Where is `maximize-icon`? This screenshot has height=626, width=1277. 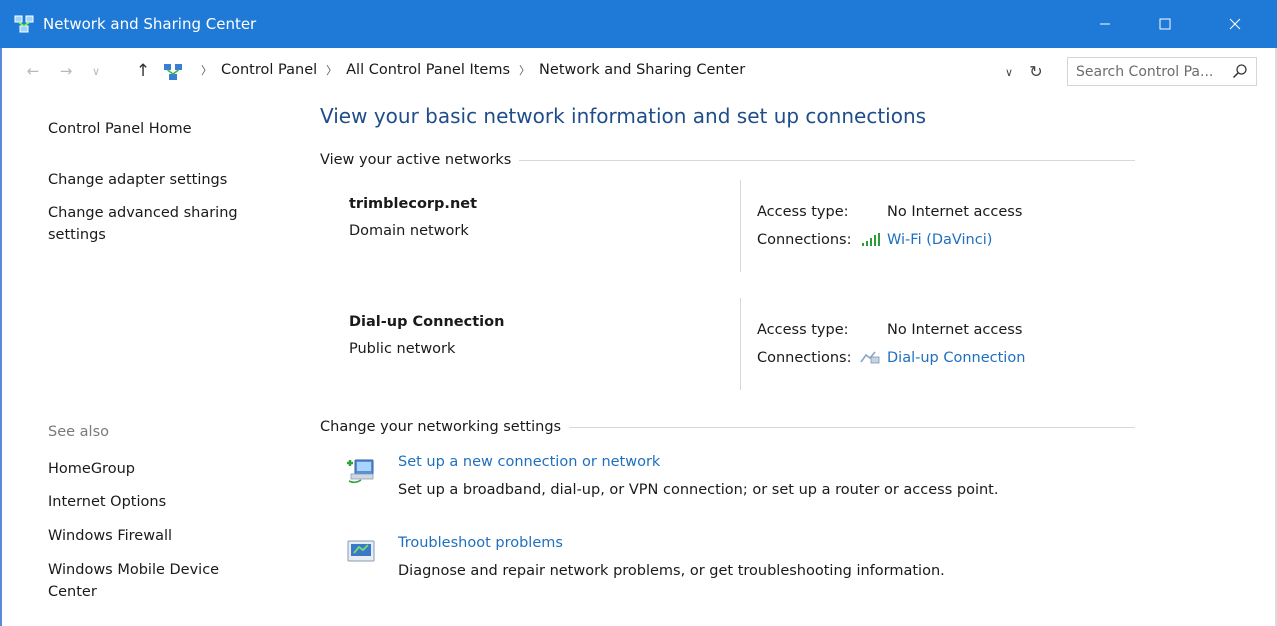 maximize-icon is located at coordinates (1165, 24).